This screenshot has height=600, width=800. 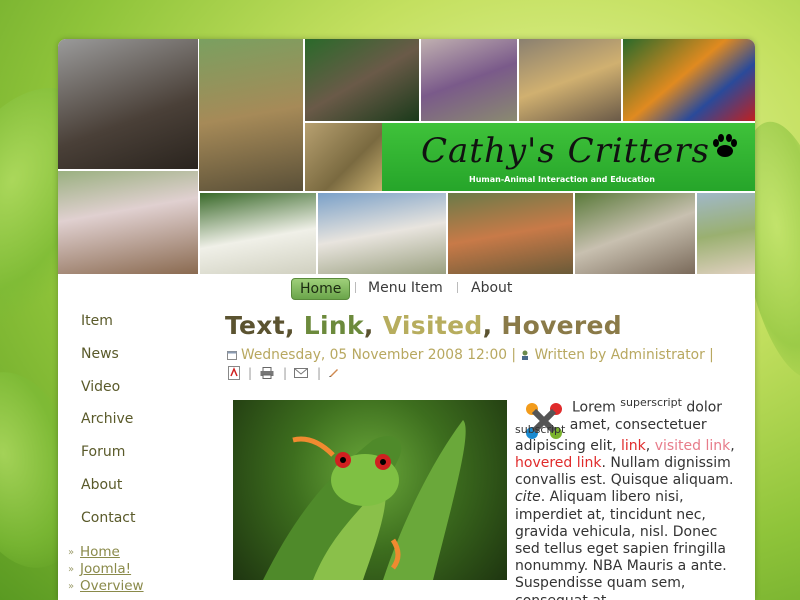 I want to click on girl-plant-photo, so click(x=726, y=233).